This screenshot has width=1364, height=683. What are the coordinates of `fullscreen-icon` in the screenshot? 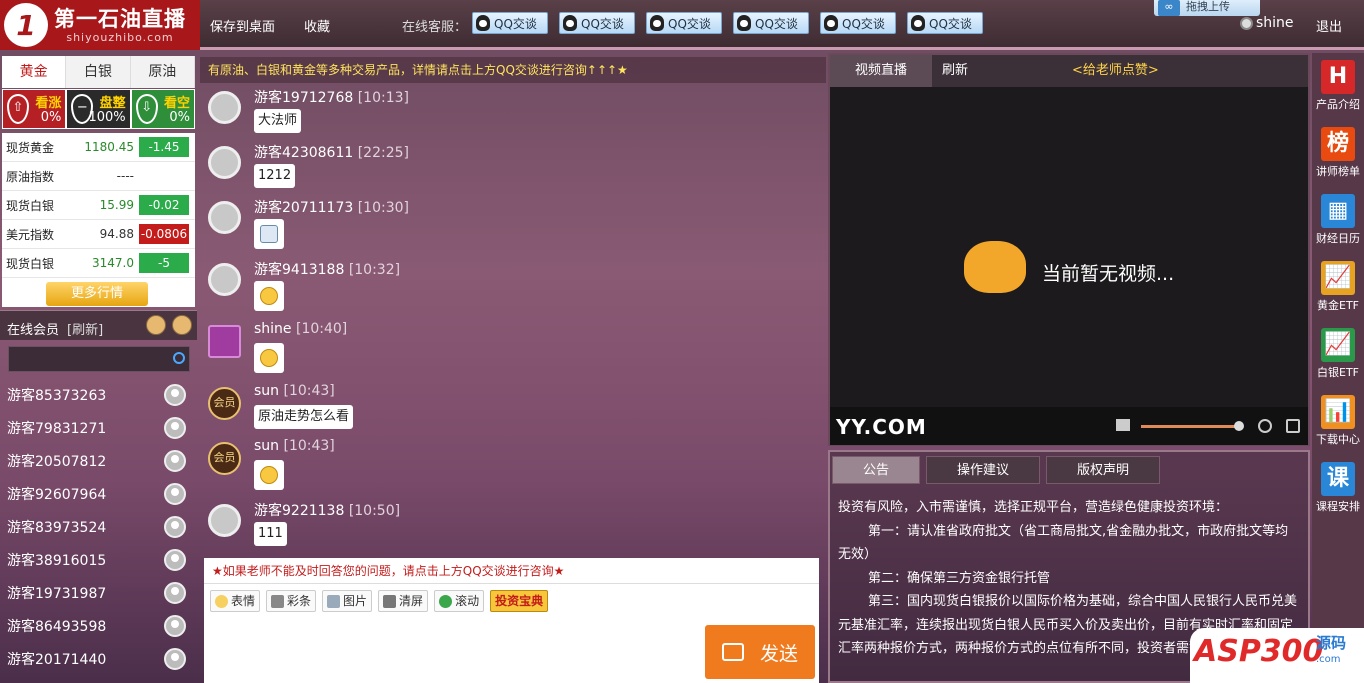 It's located at (1293, 426).